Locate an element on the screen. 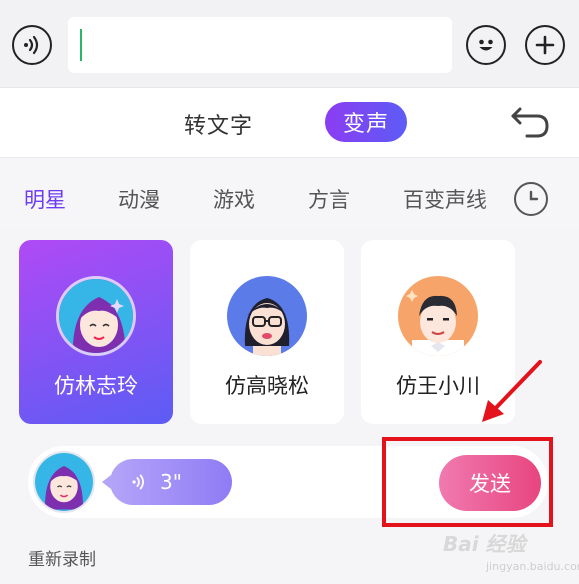 Image resolution: width=579 pixels, height=584 pixels. voice-category-tabs: 明星 动漫 游戏 方言 百变声线 is located at coordinates (289, 193).